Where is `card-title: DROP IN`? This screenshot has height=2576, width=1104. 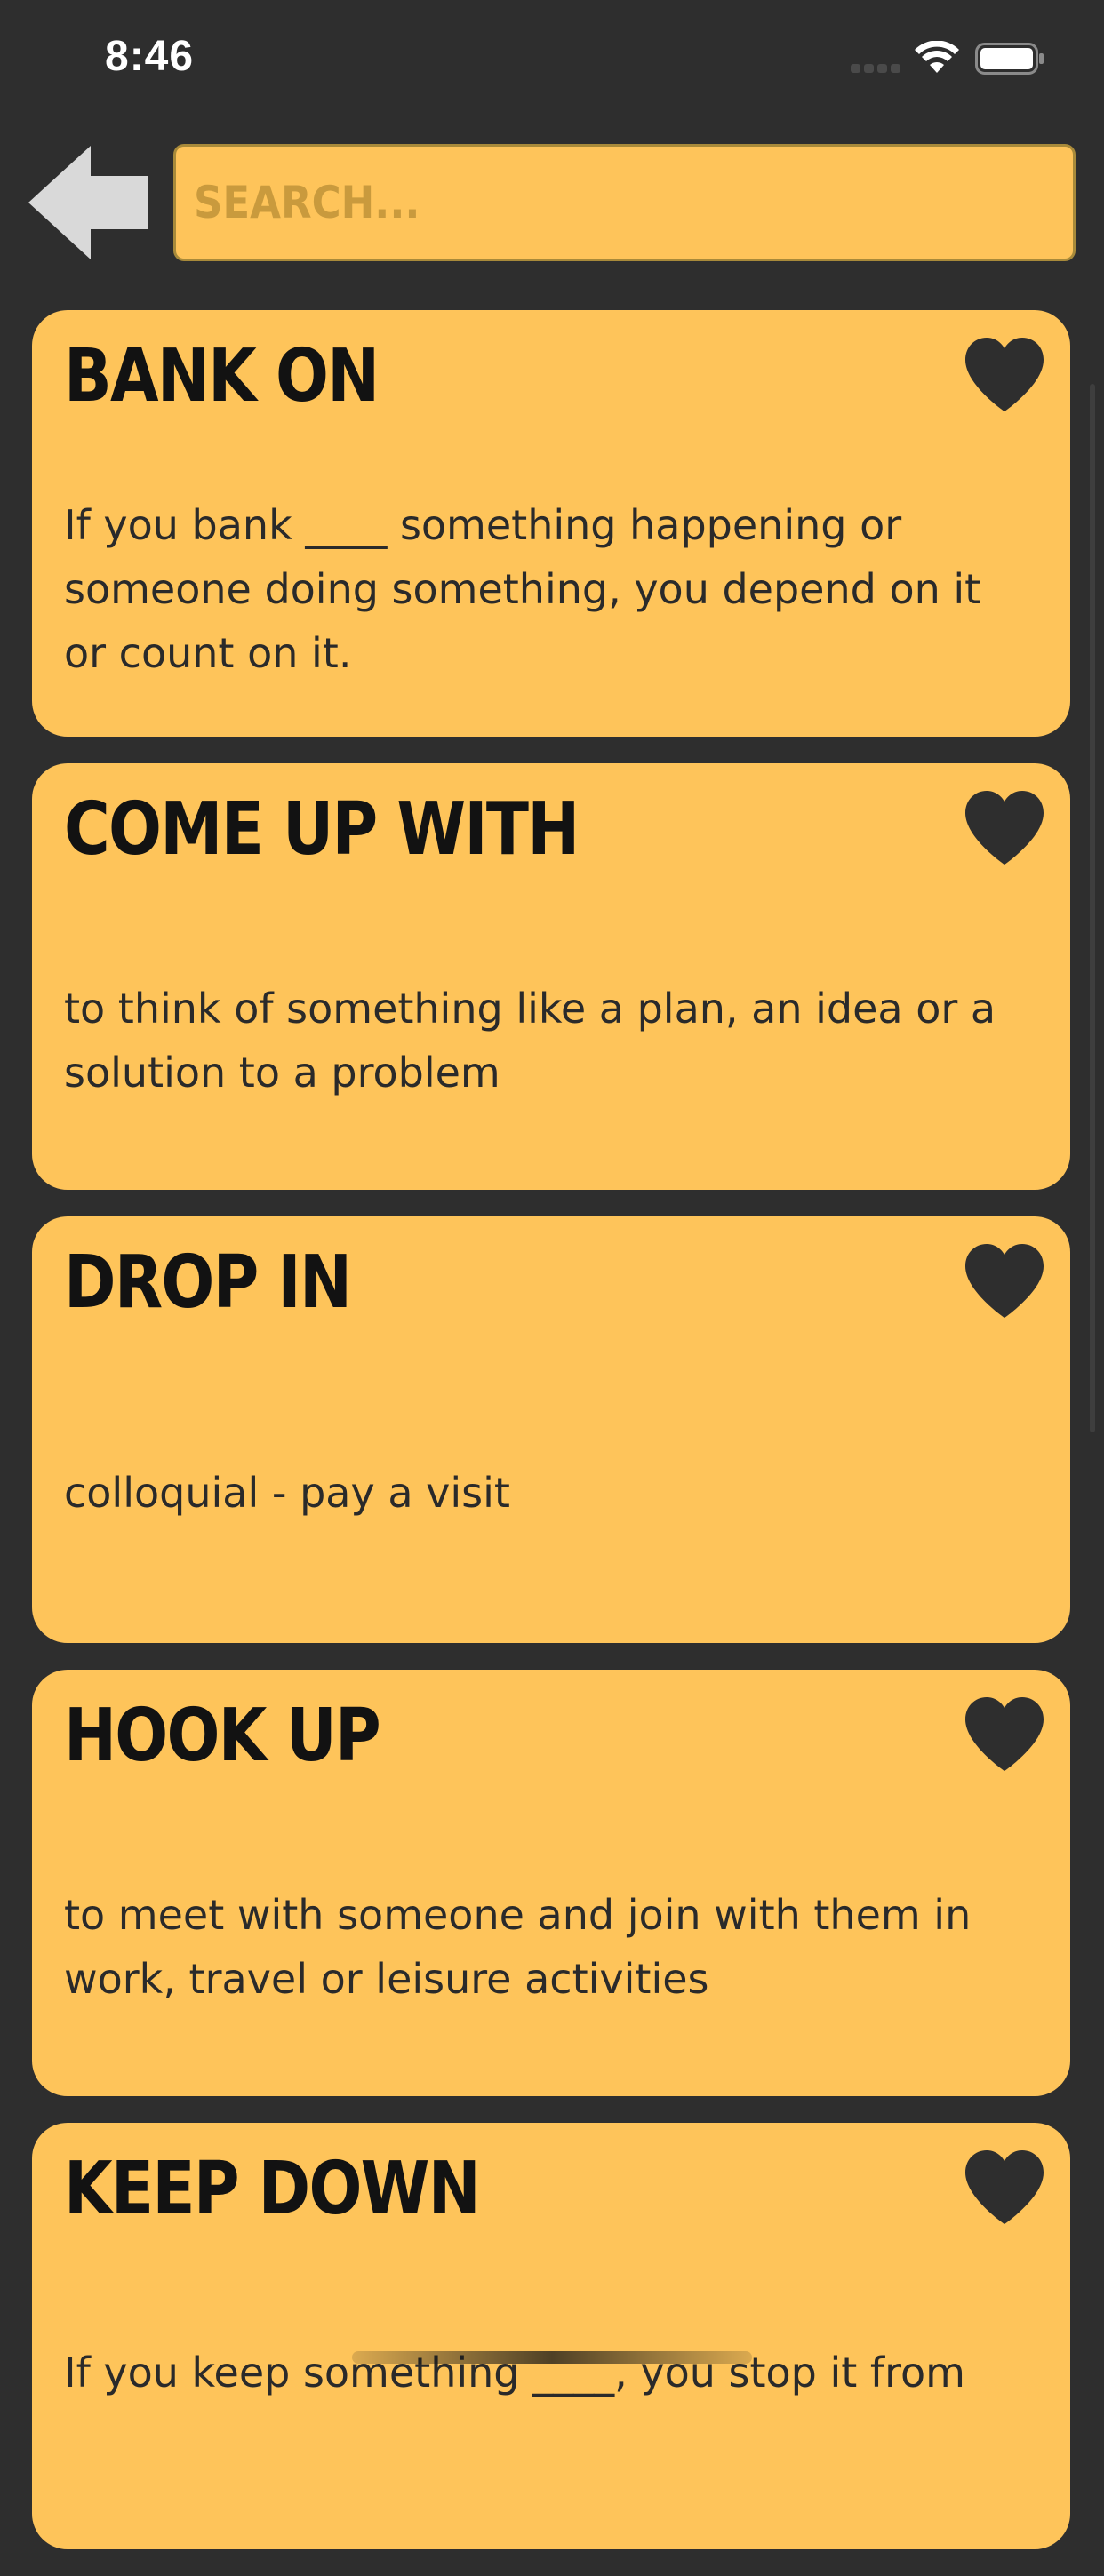 card-title: DROP IN is located at coordinates (208, 1282).